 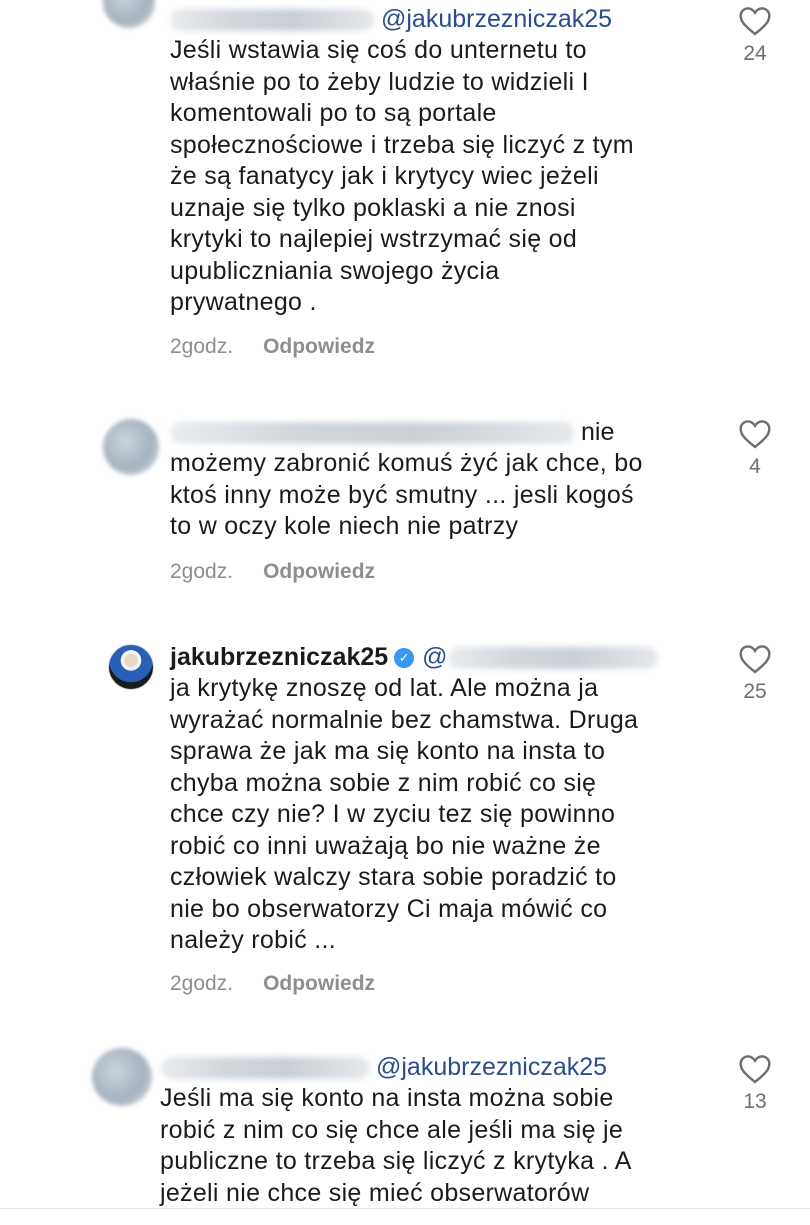 I want to click on comment-line: prywatnego ., so click(x=243, y=302).